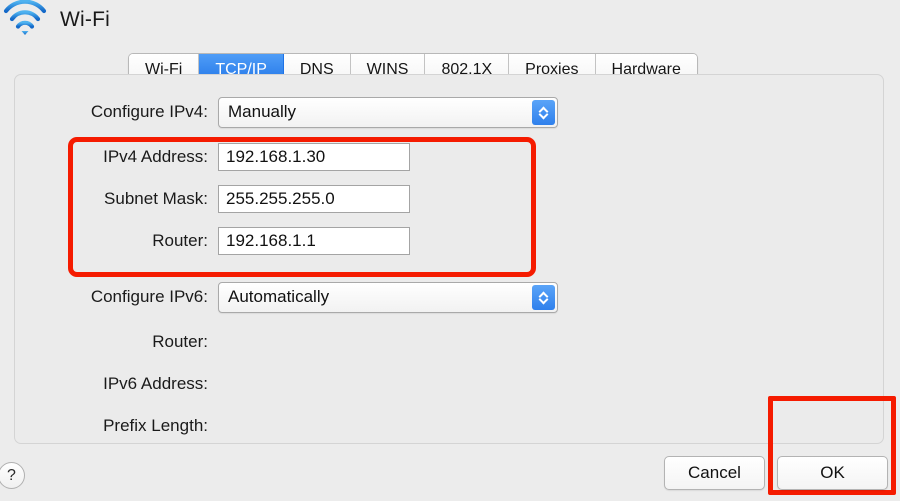 Image resolution: width=900 pixels, height=501 pixels. What do you see at coordinates (314, 199) in the screenshot?
I see `subnet-mask-input: 255.255.255.0` at bounding box center [314, 199].